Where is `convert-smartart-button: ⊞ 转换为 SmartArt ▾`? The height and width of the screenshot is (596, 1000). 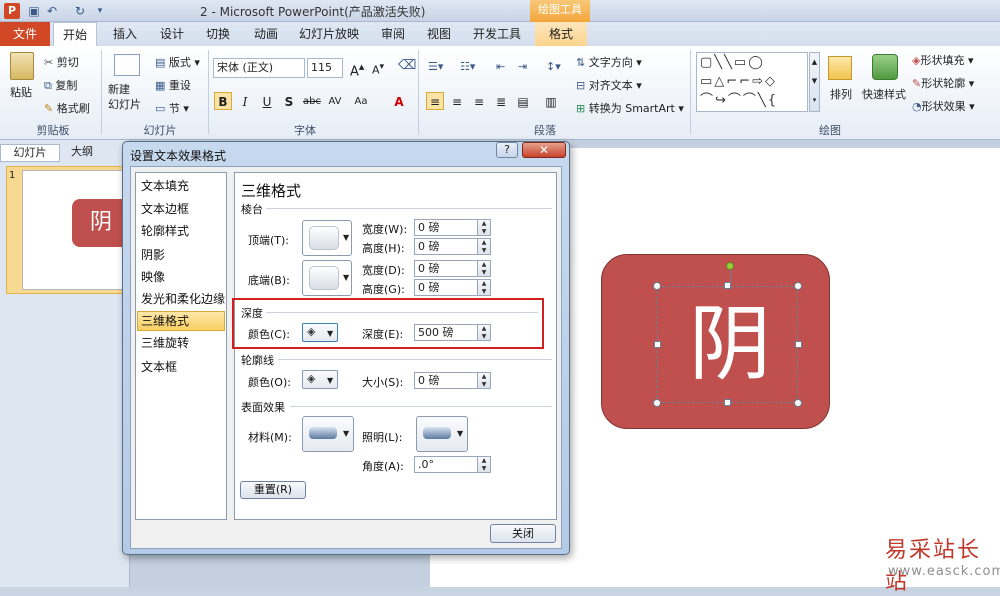
convert-smartart-button: ⊞ 转换为 SmartArt ▾ is located at coordinates (630, 108).